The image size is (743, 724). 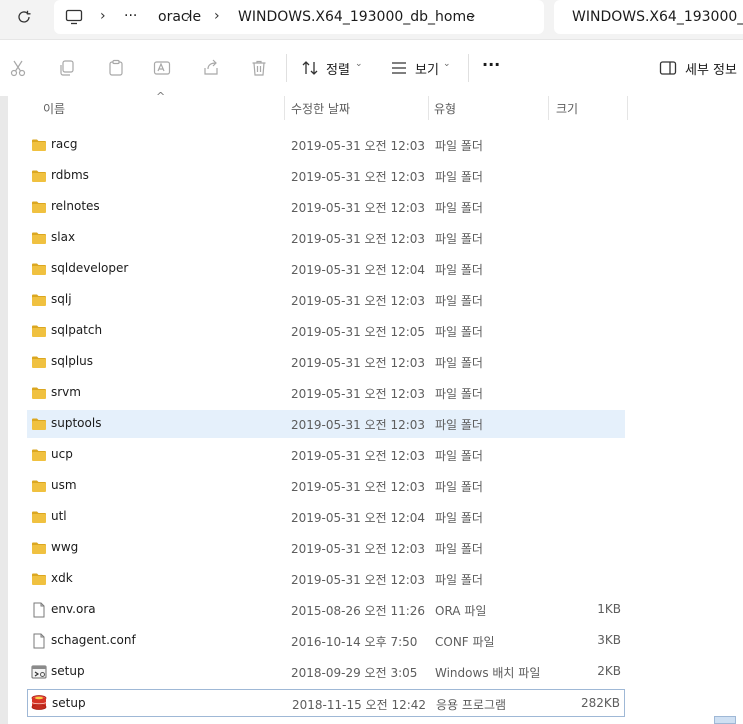 I want to click on more-options-button: ···, so click(x=491, y=64).